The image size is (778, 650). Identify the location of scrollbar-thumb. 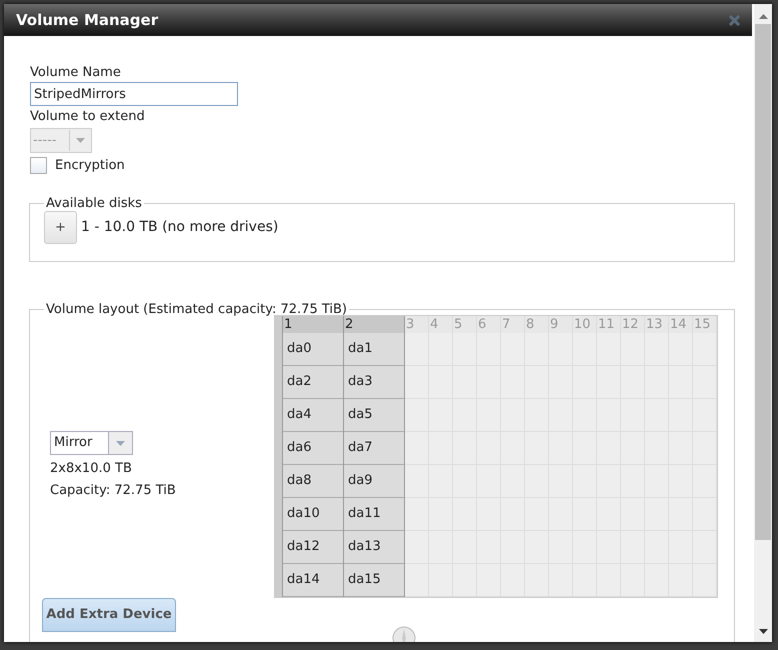
(763, 282).